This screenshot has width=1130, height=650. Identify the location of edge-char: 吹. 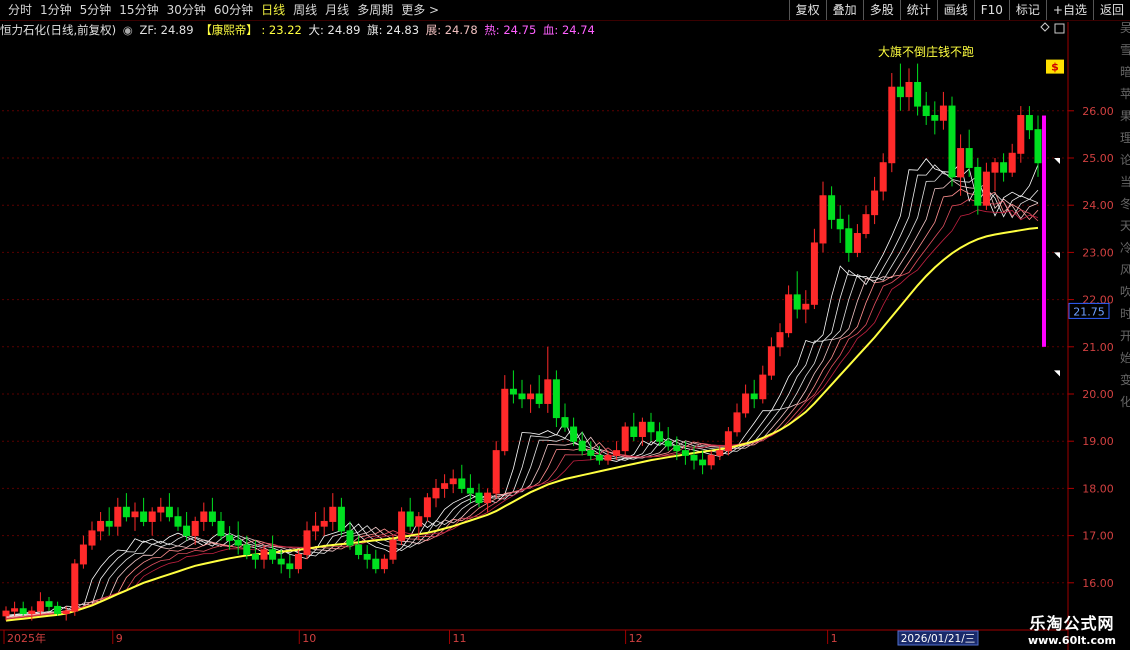
(1125, 292).